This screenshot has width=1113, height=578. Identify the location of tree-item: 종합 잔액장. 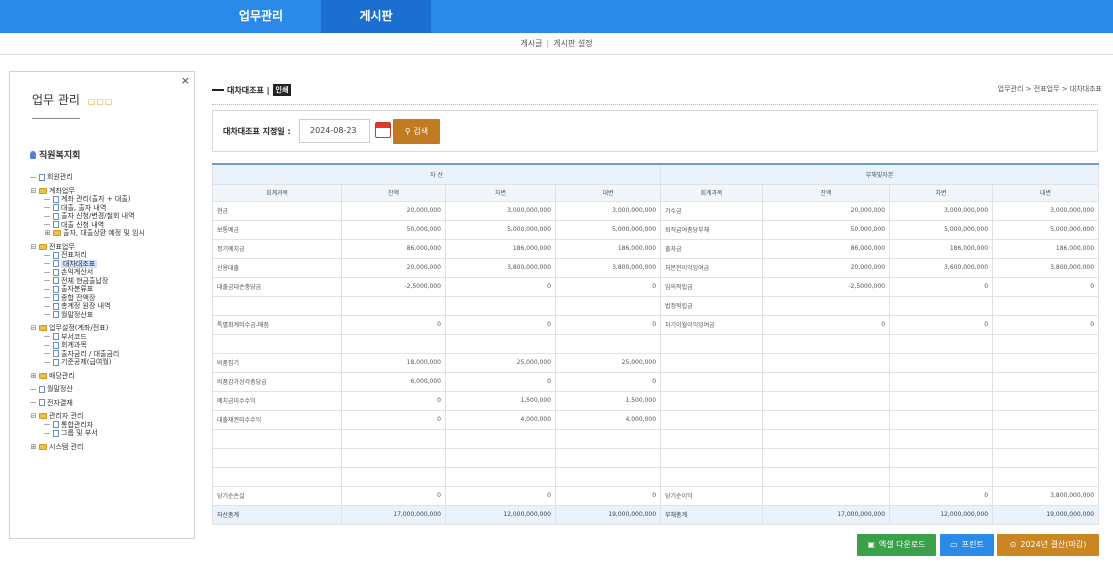
(87, 298).